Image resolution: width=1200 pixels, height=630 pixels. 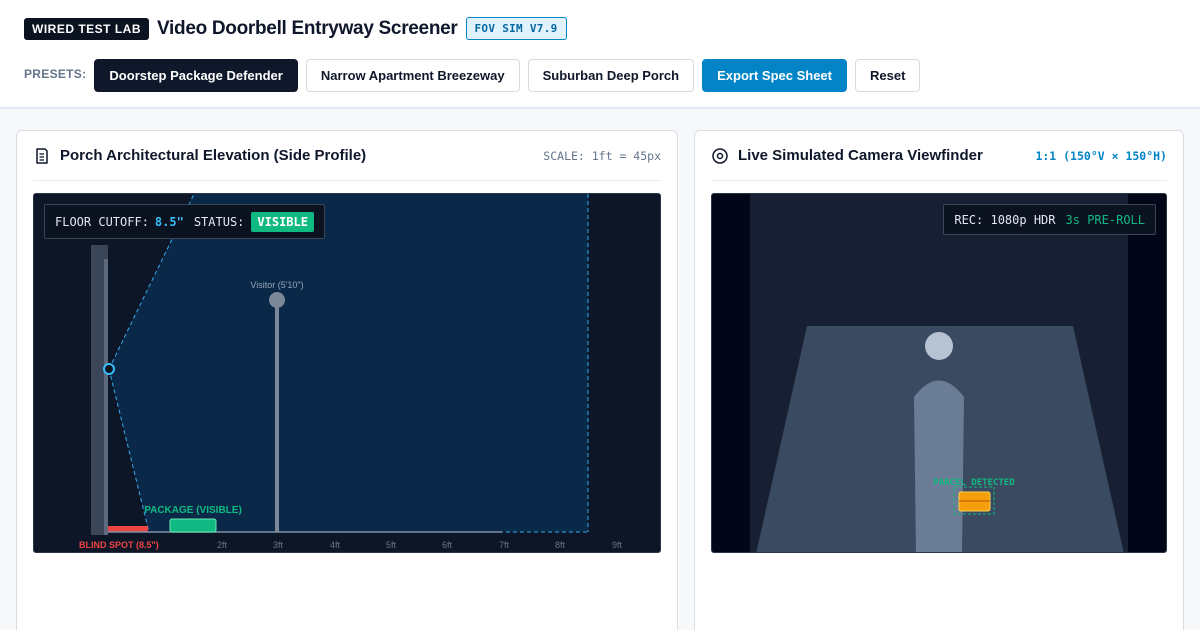 I want to click on recording-status: REC: 1080p HDR 3s PRE-ROLL, so click(x=1049, y=219).